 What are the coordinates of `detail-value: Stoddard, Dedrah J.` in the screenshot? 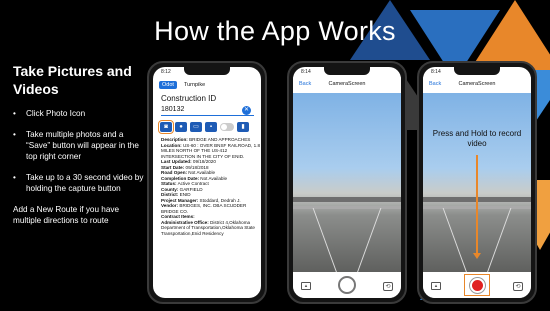 It's located at (219, 200).